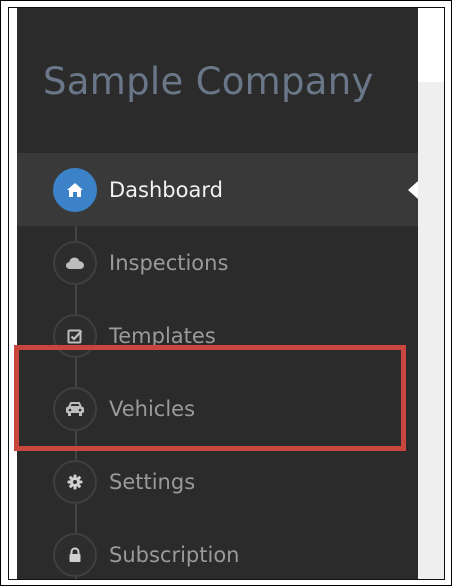 The image size is (452, 586). Describe the element at coordinates (75, 189) in the screenshot. I see `home-icon` at that location.